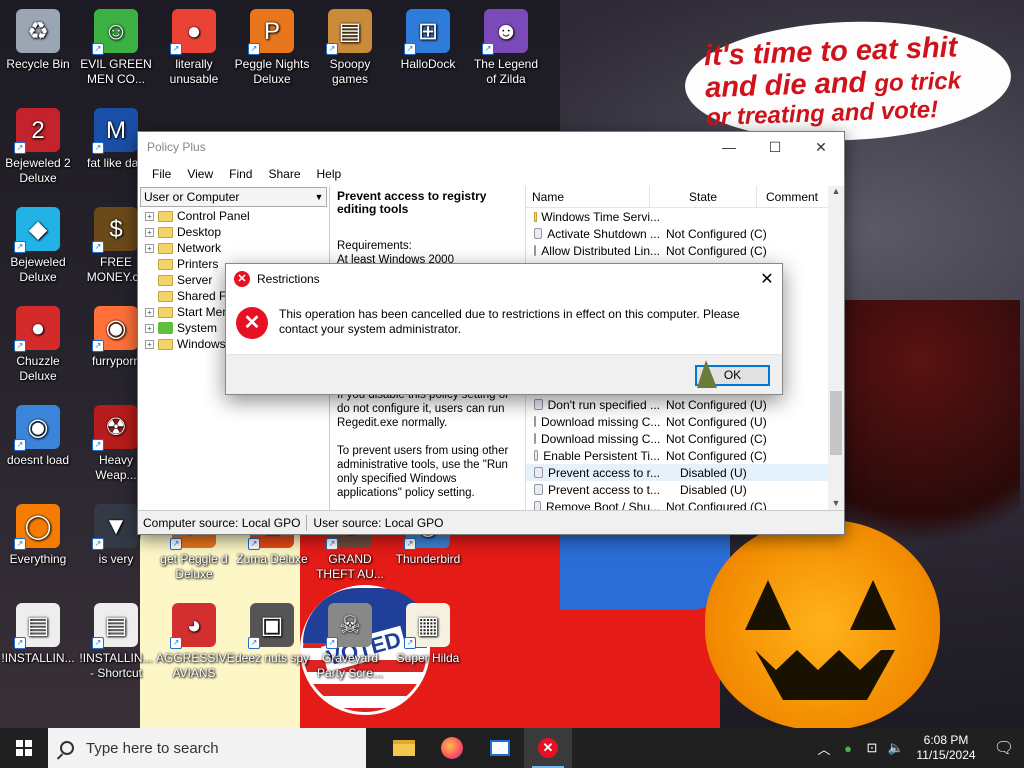 The height and width of the screenshot is (768, 1024). I want to click on window-title: Policy Plus, so click(176, 147).